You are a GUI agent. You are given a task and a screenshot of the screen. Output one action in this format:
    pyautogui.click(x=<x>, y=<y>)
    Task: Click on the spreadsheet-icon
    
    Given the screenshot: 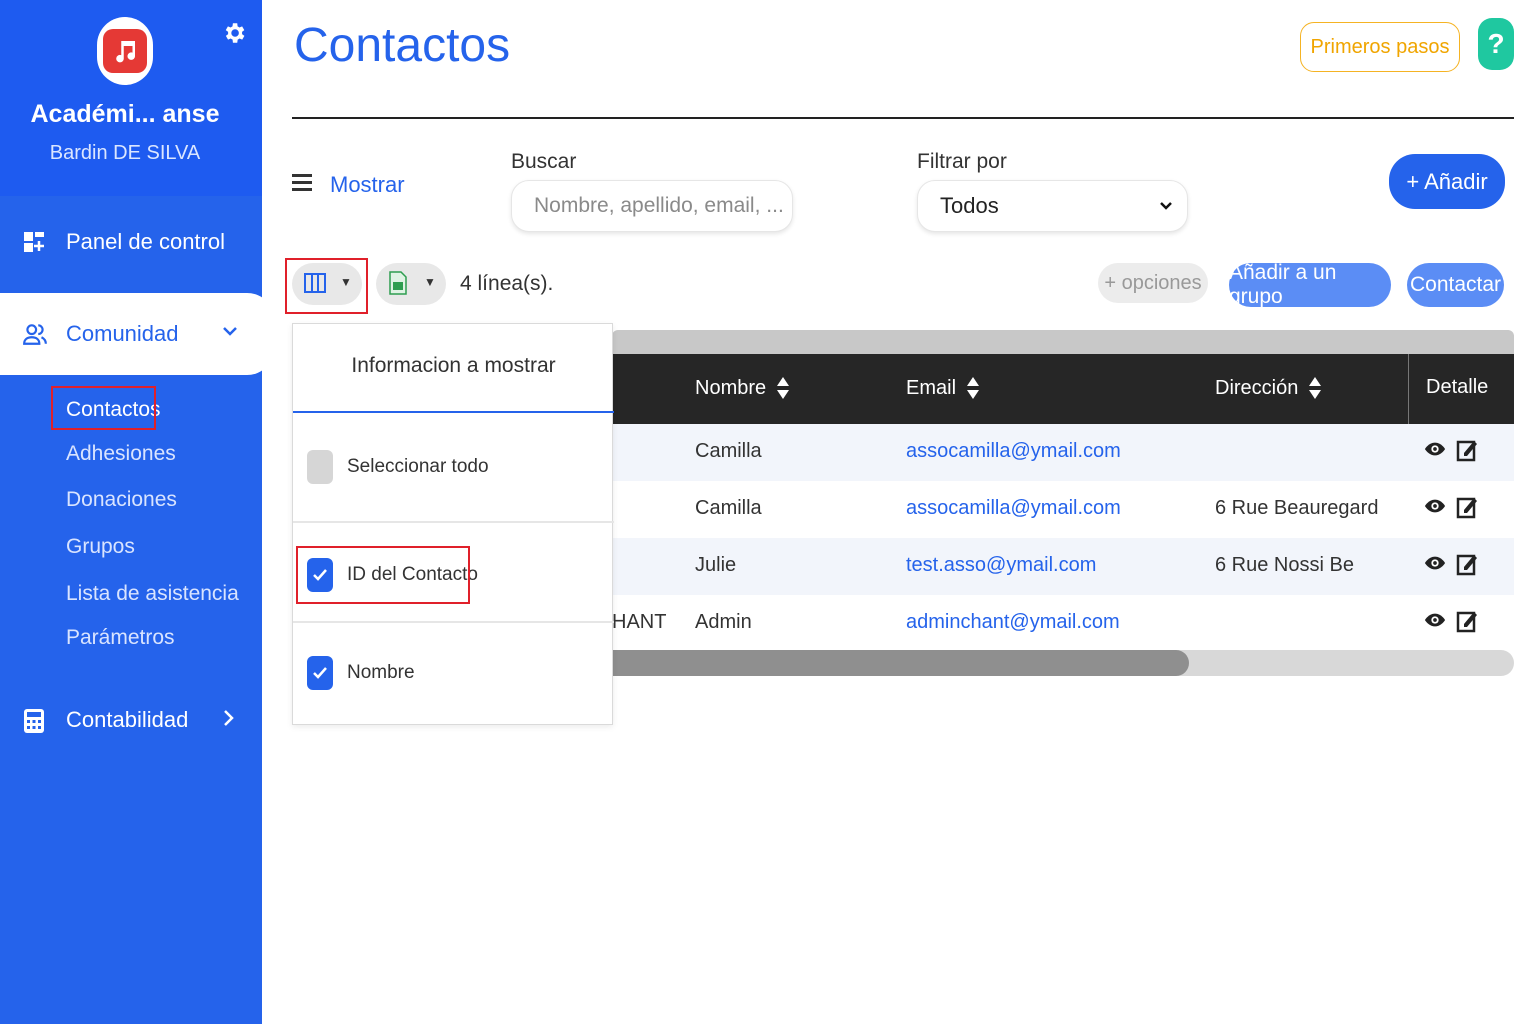 What is the action you would take?
    pyautogui.click(x=398, y=285)
    